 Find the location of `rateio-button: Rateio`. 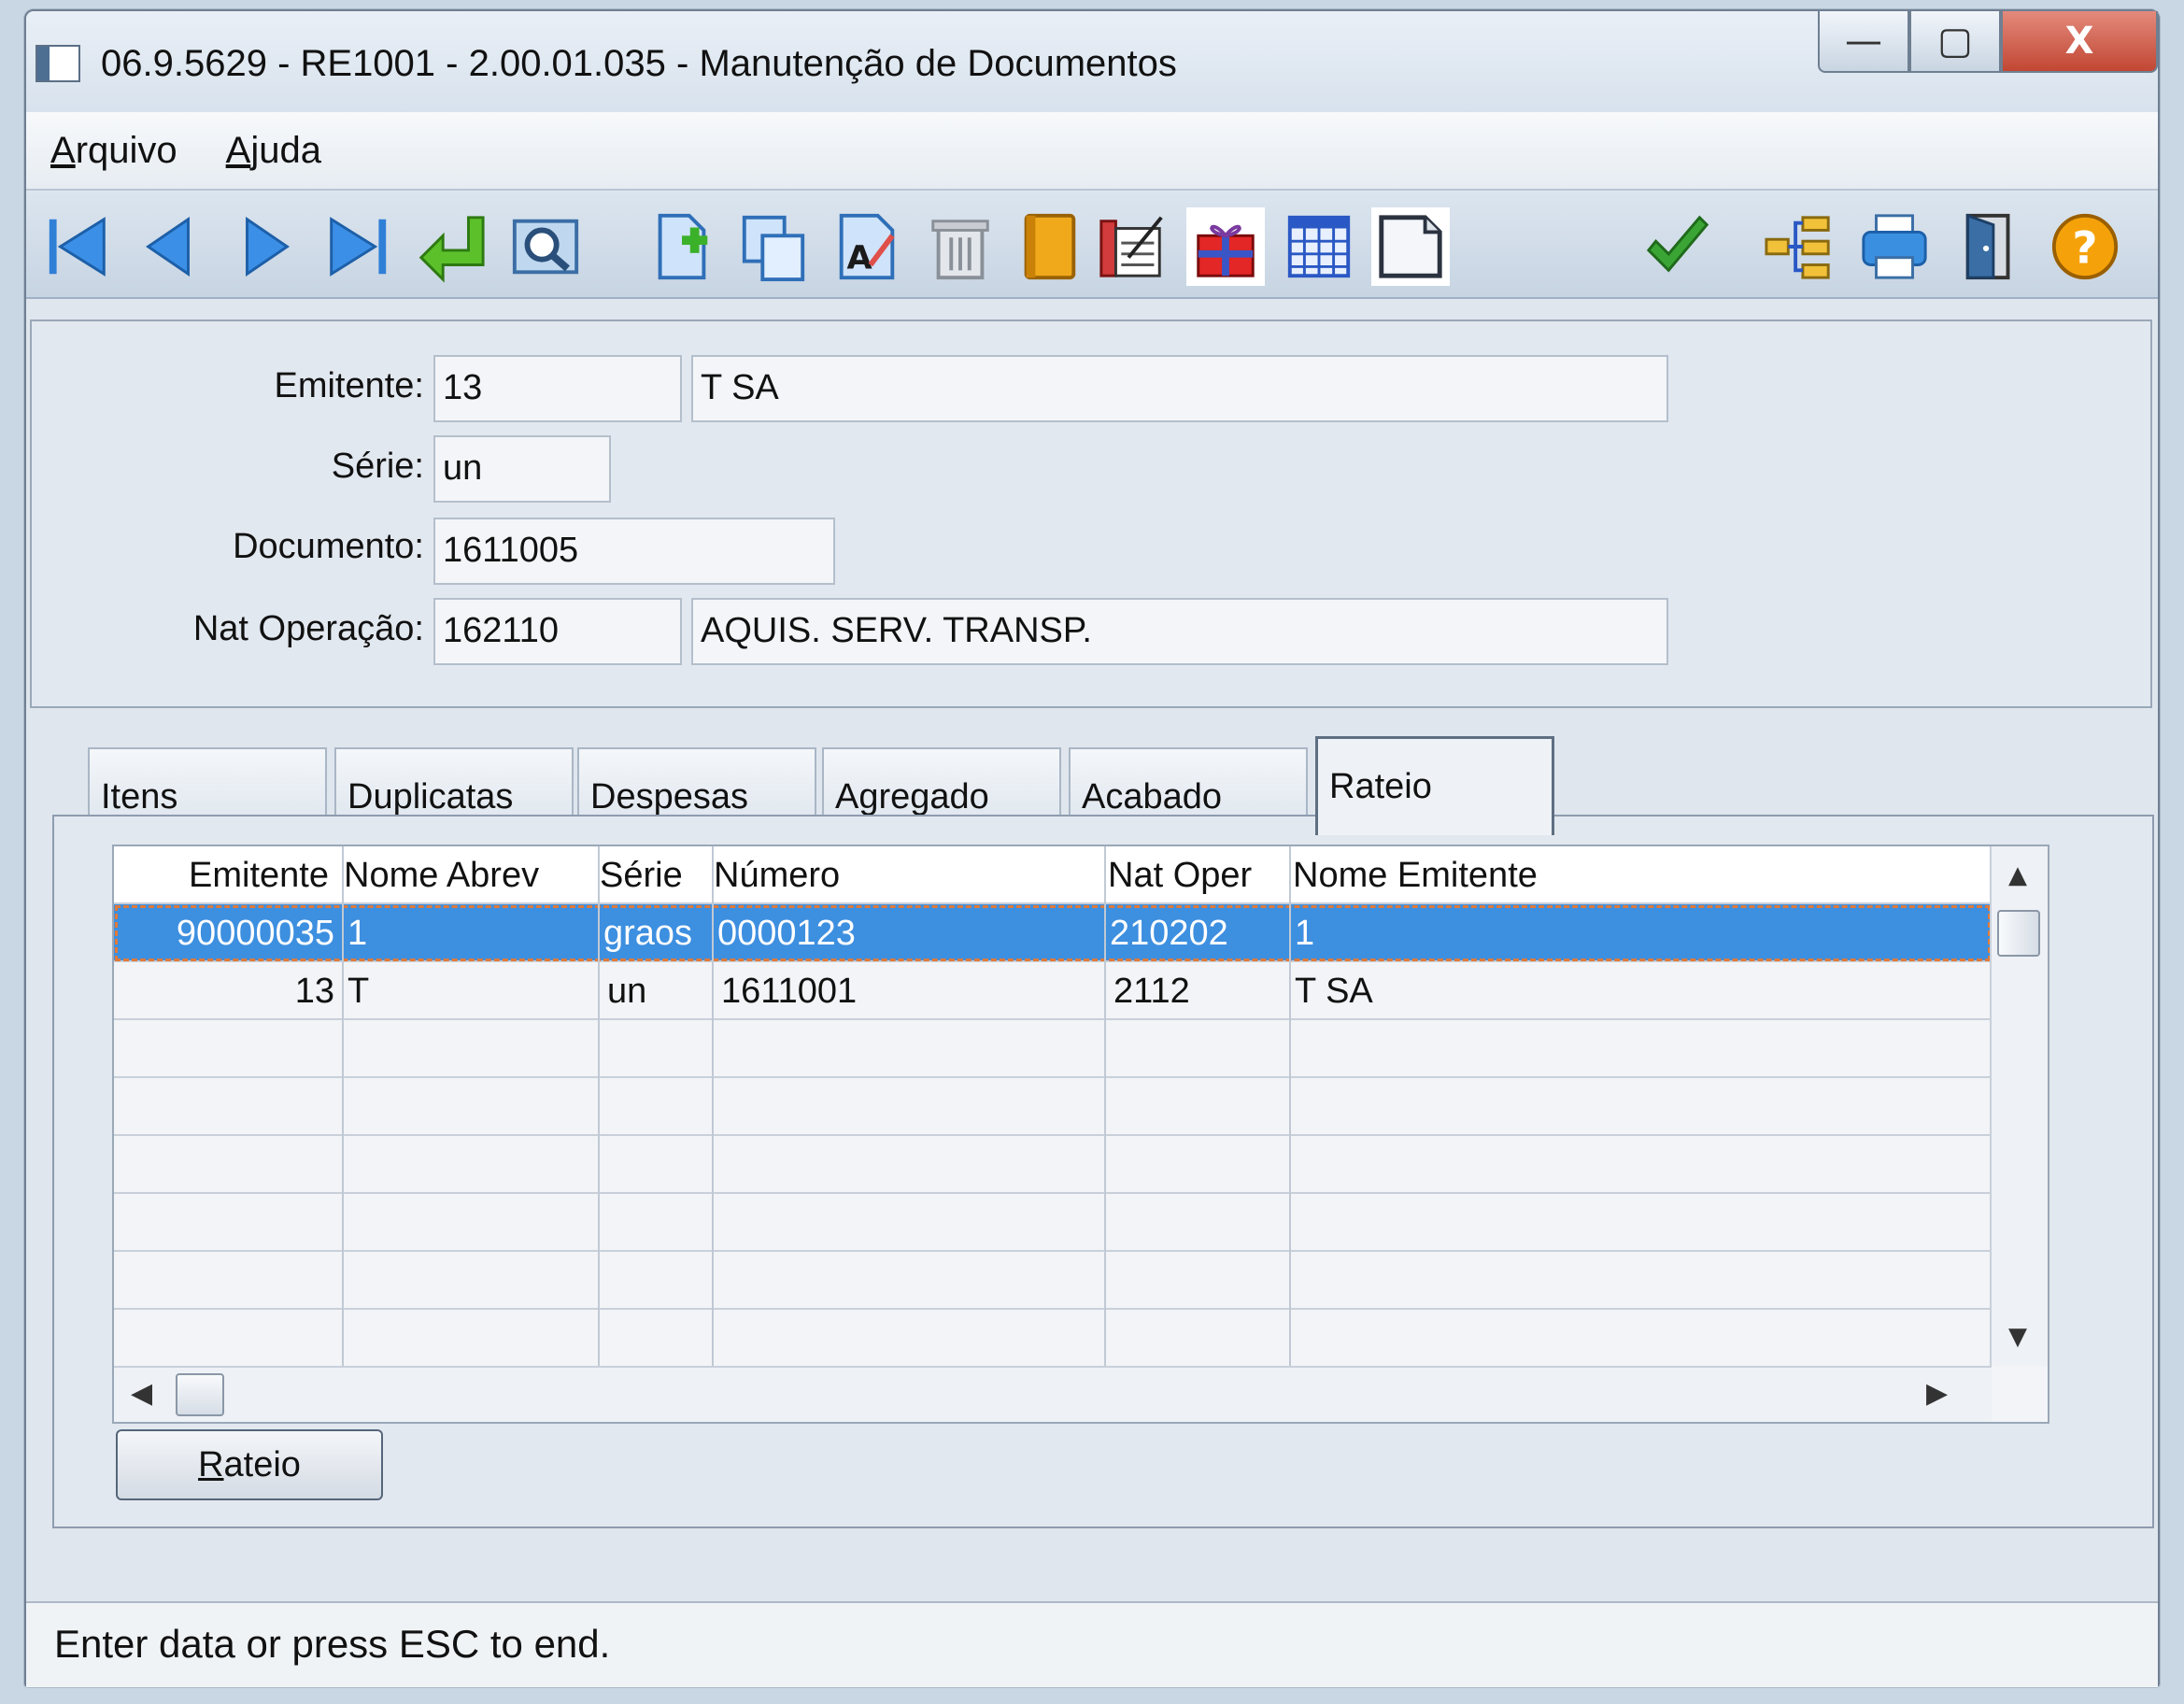

rateio-button: Rateio is located at coordinates (250, 1464).